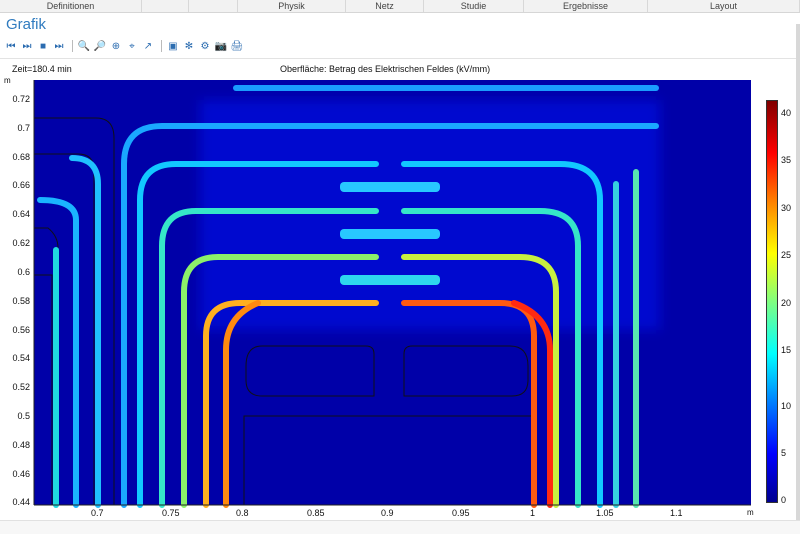 This screenshot has height=534, width=800. Describe the element at coordinates (387, 513) in the screenshot. I see `x-tick: 0.9` at that location.